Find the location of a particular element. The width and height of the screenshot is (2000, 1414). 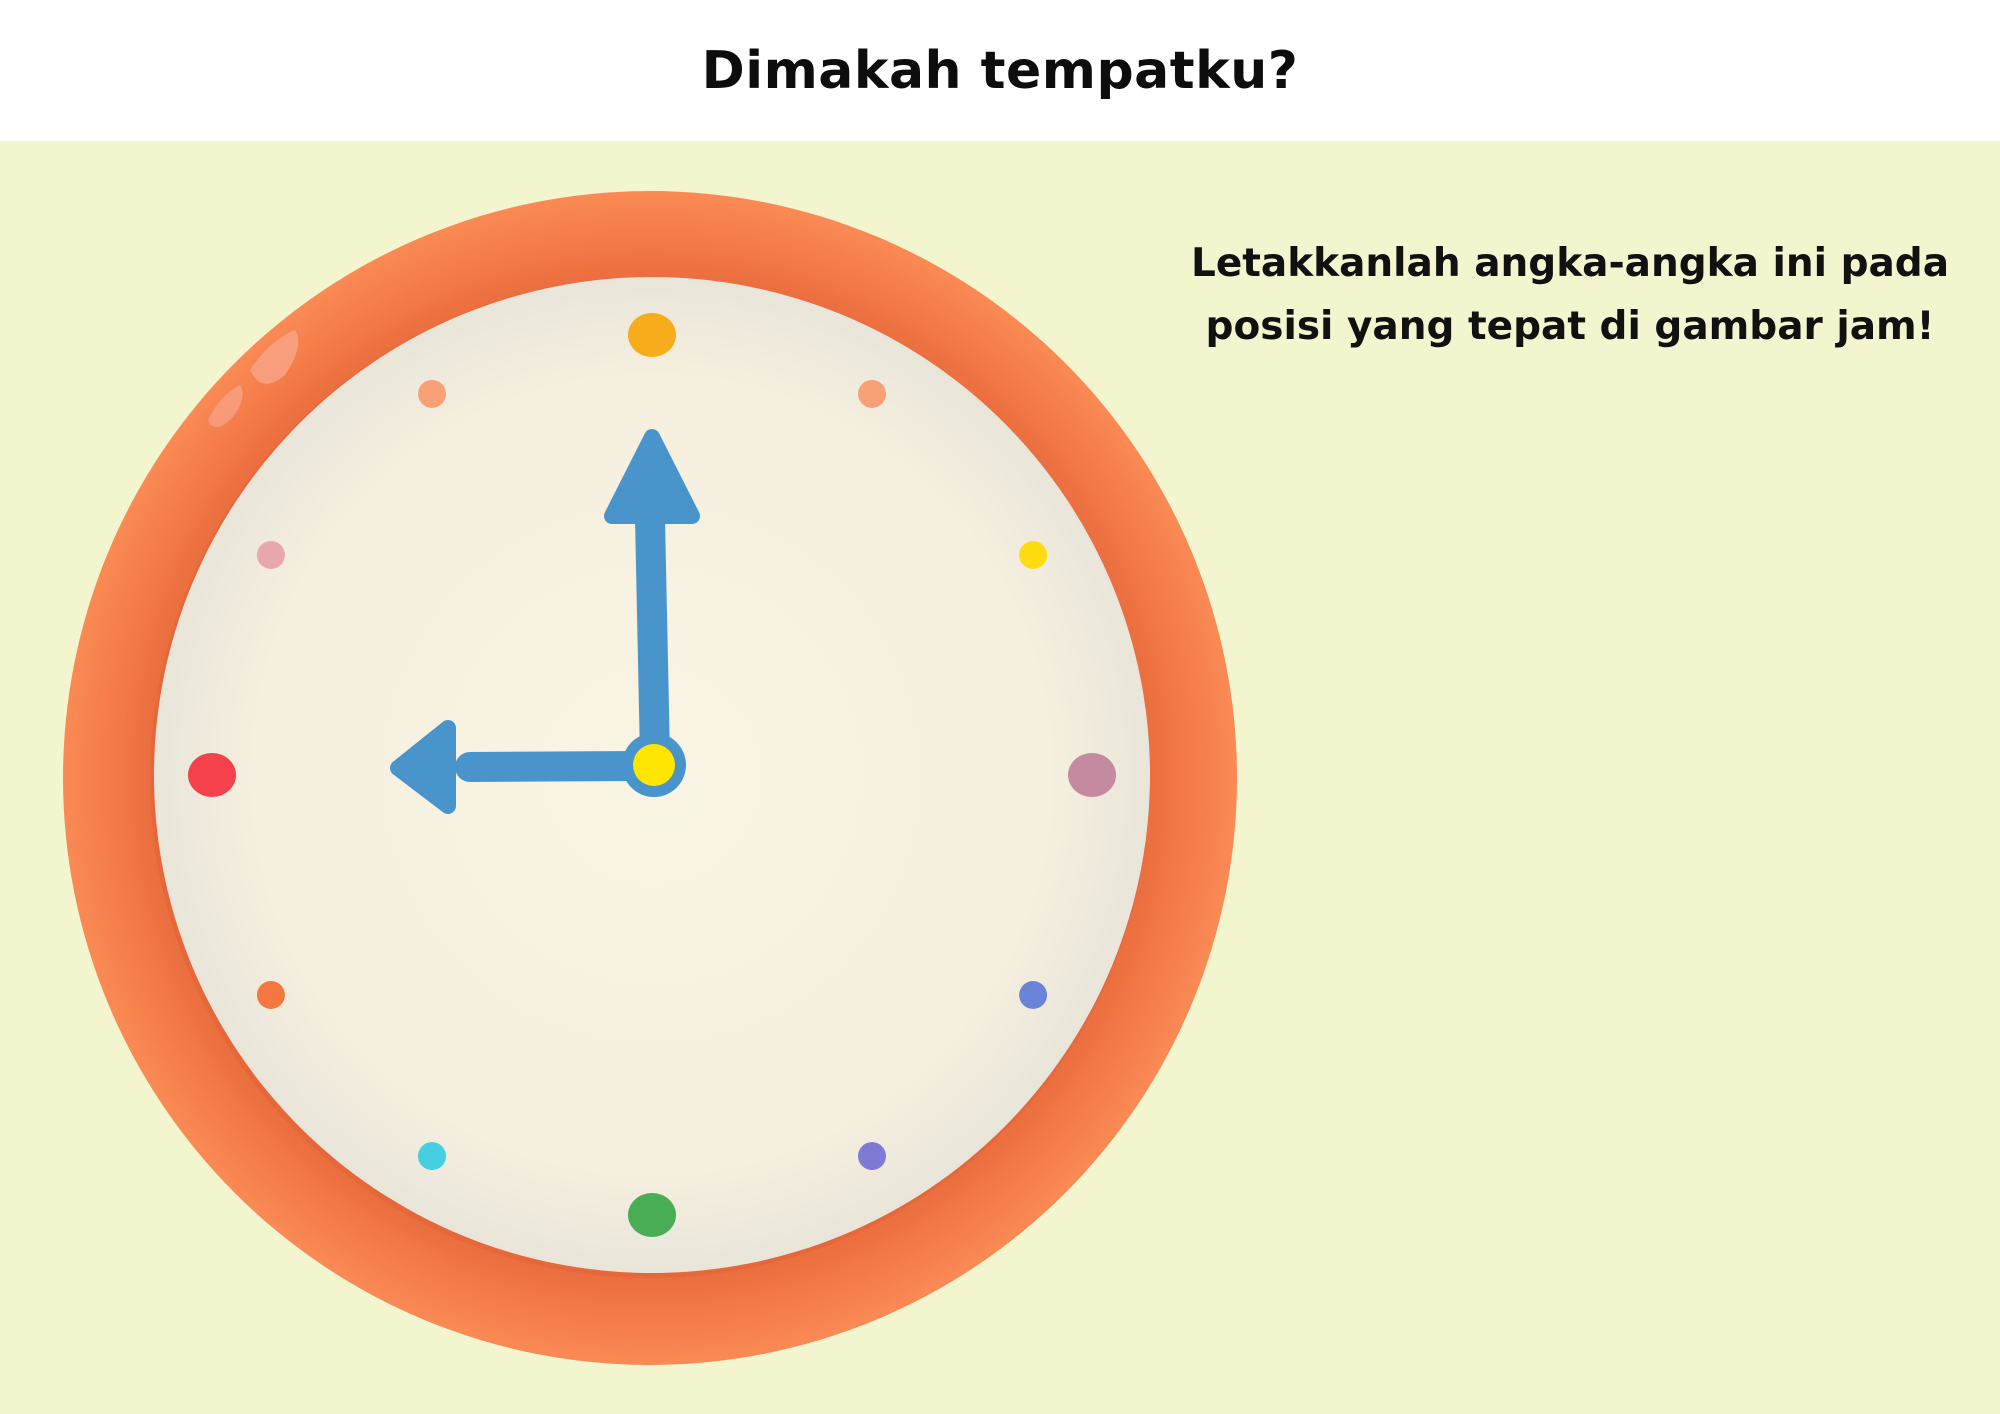

minute-hand is located at coordinates (652, 637).